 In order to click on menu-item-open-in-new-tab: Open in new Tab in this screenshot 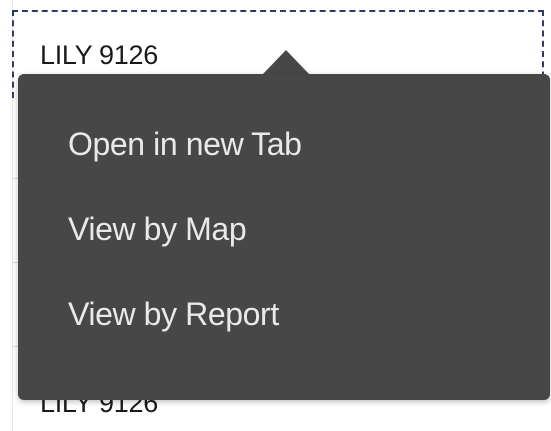, I will do `click(185, 144)`.